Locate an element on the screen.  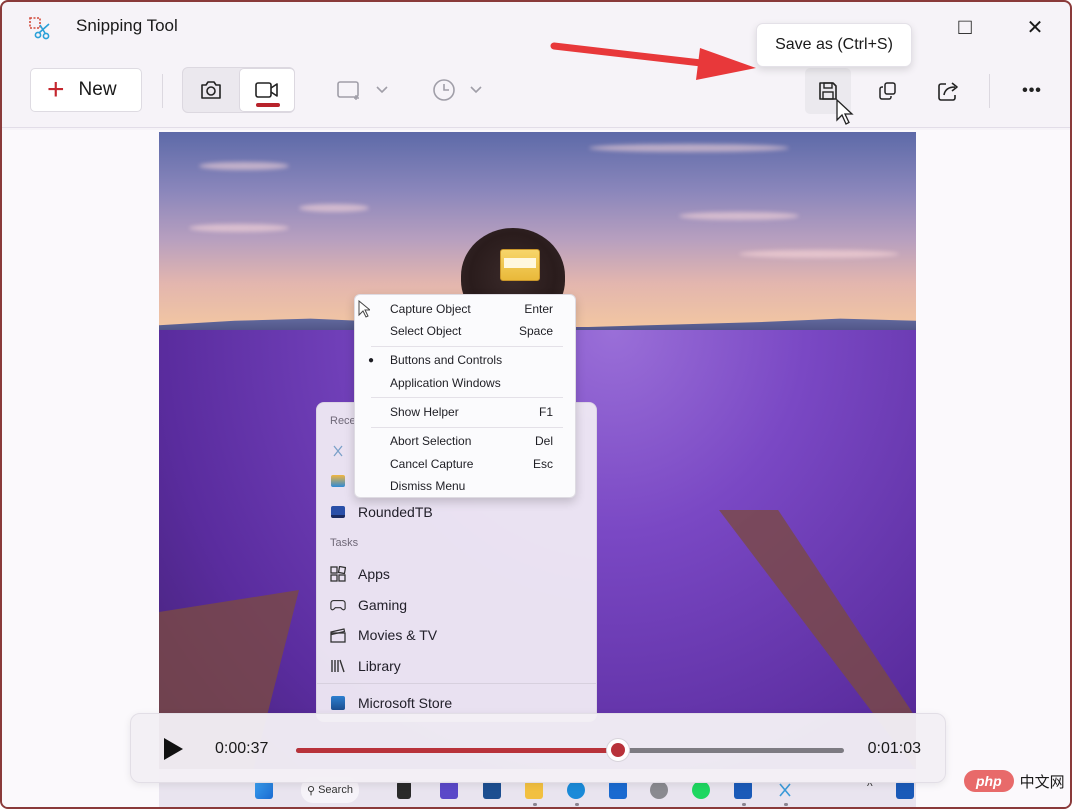
menu-item-abort-selection: Abort Selection Del is located at coordinates (465, 441).